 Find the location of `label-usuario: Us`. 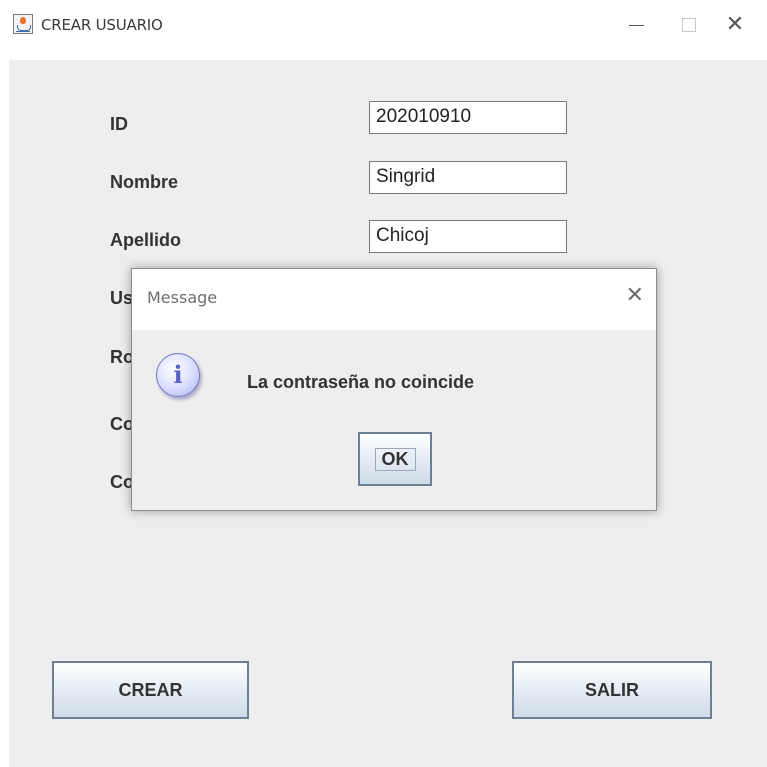

label-usuario: Us is located at coordinates (122, 298).